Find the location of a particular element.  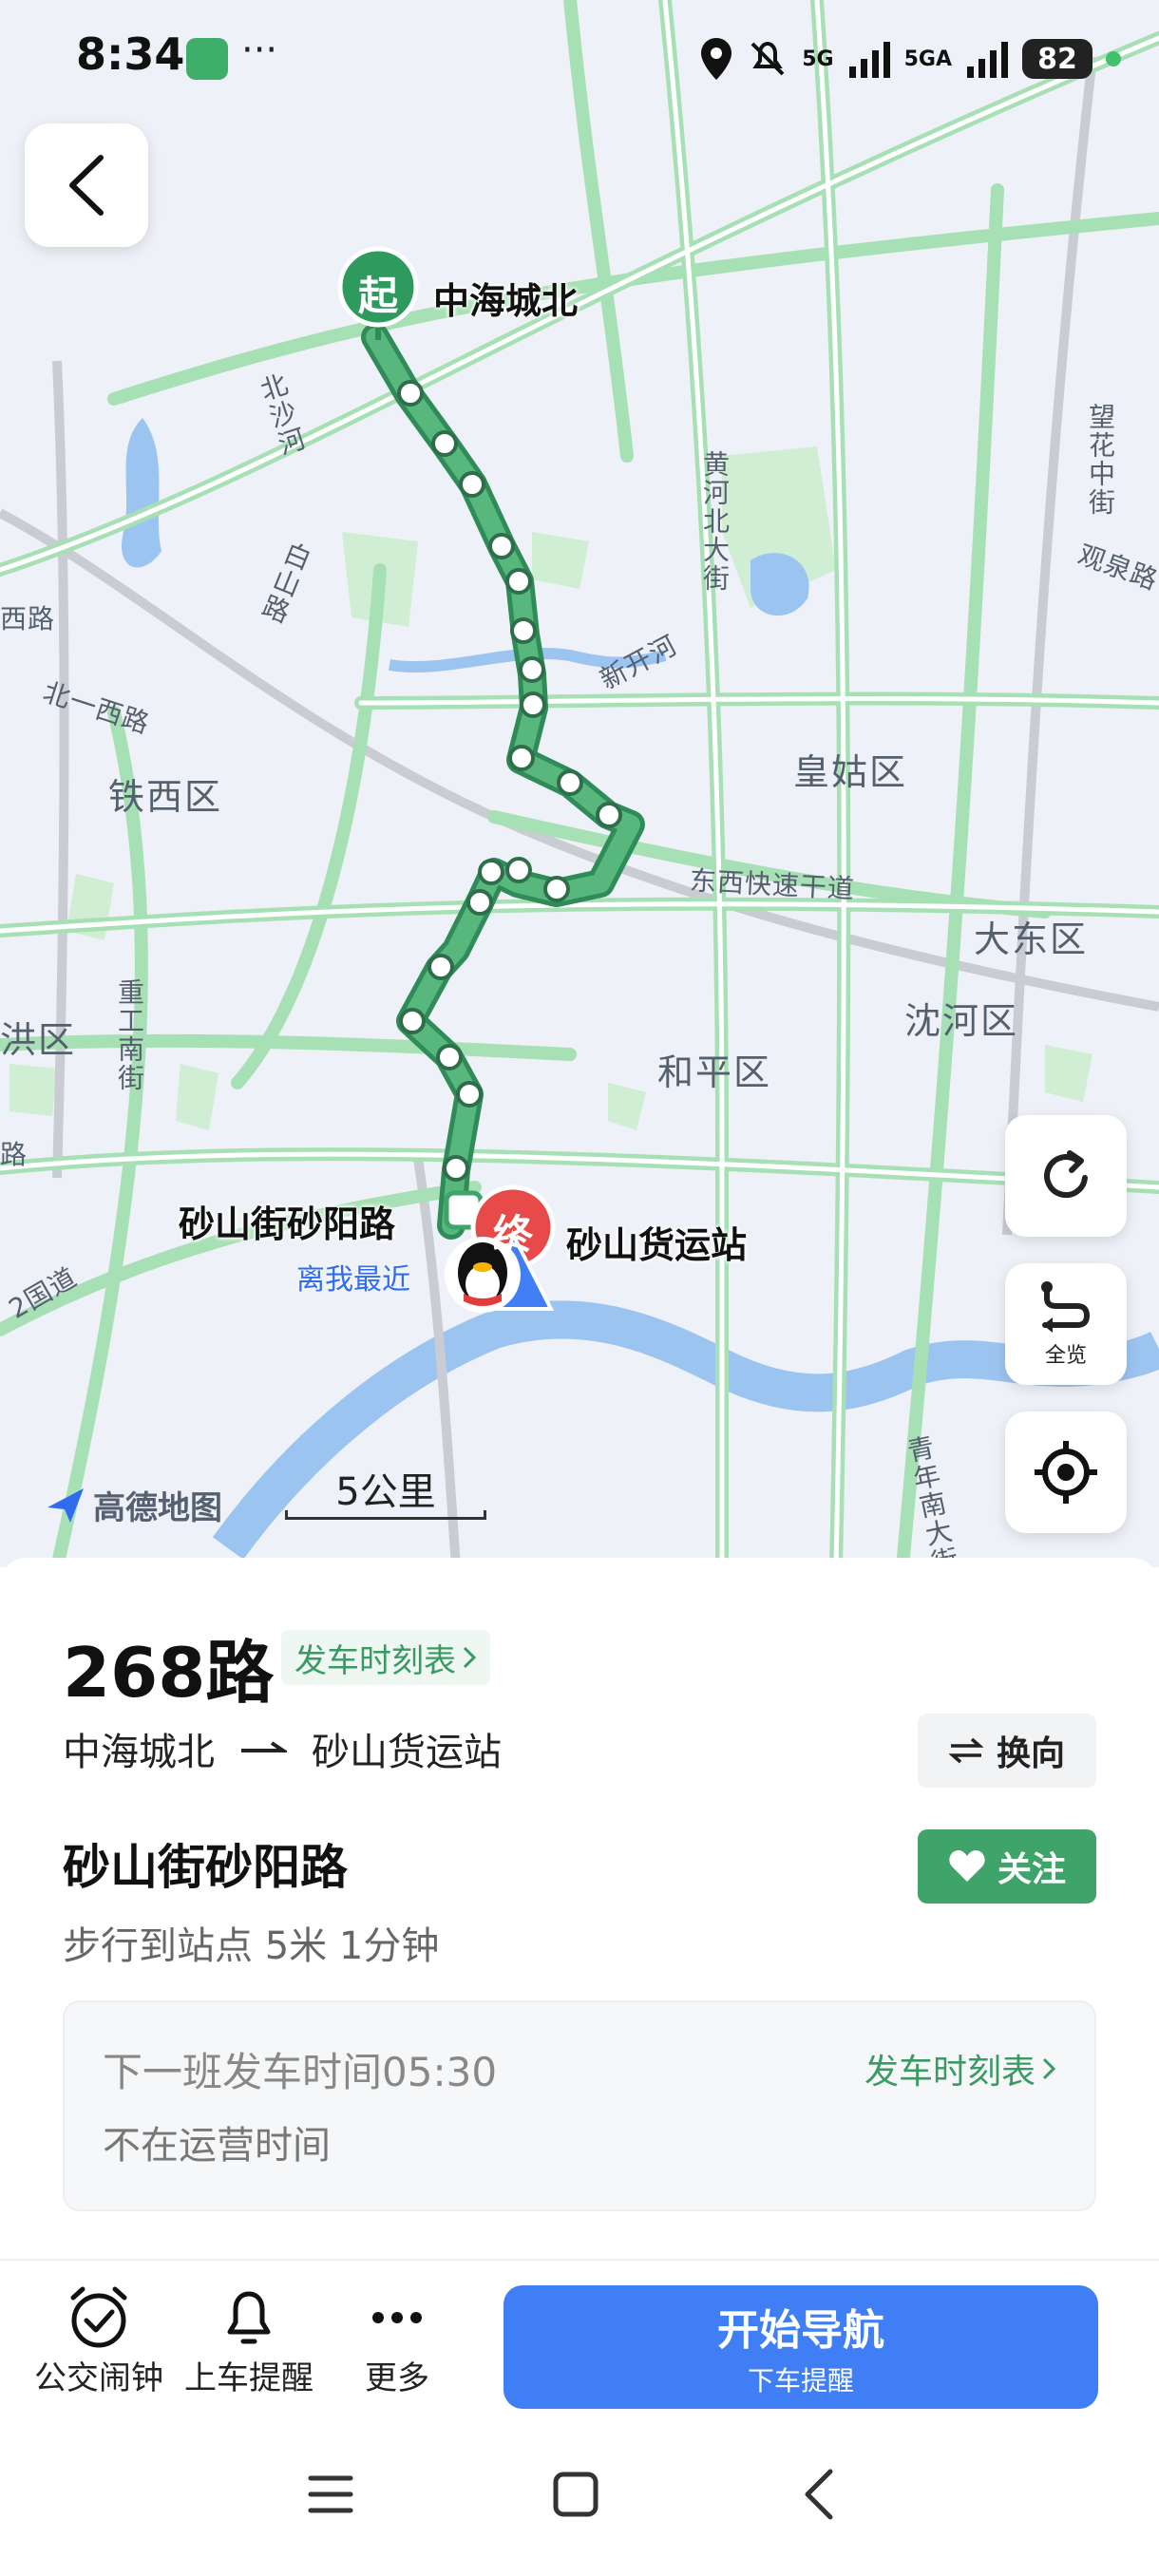

start-stop-label: 中海城北 is located at coordinates (505, 298).